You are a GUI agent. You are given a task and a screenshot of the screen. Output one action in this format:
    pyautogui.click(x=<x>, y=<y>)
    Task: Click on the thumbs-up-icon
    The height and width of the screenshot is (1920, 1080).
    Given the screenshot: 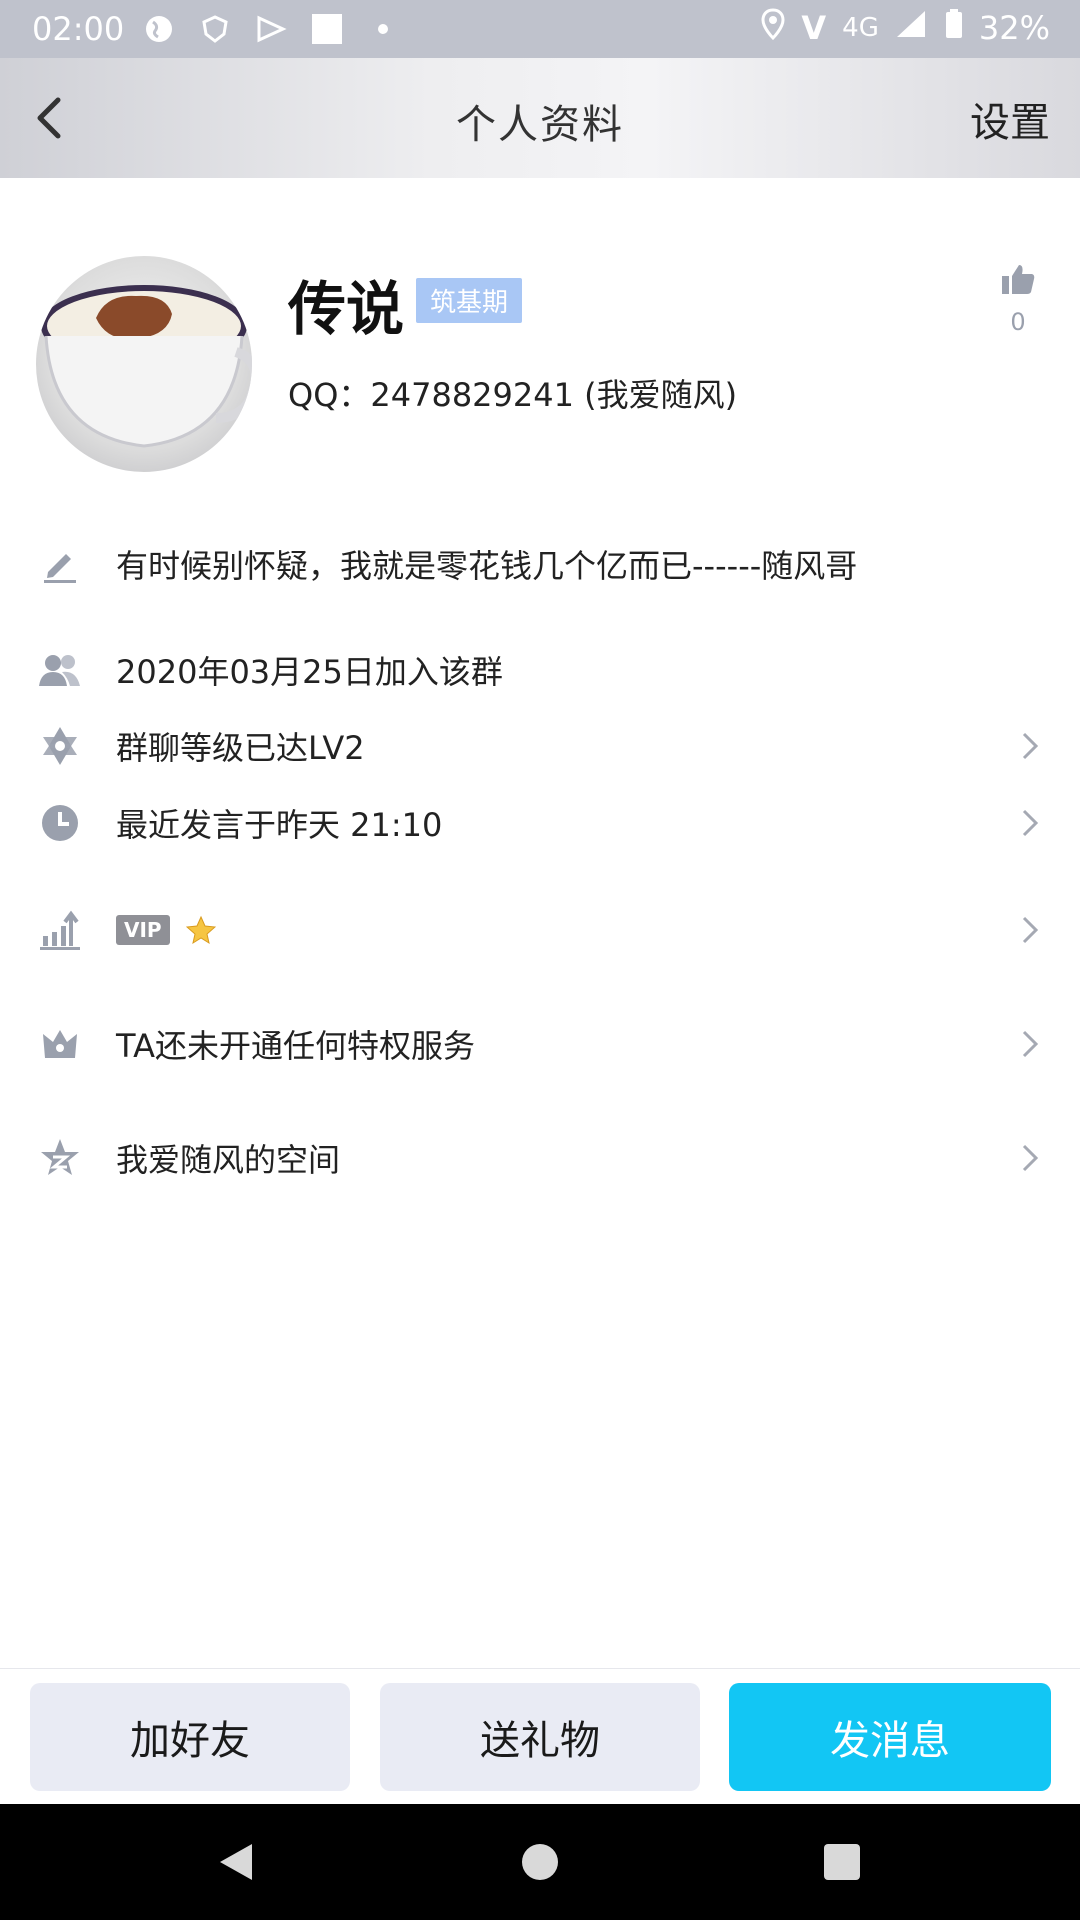 What is the action you would take?
    pyautogui.click(x=1018, y=279)
    